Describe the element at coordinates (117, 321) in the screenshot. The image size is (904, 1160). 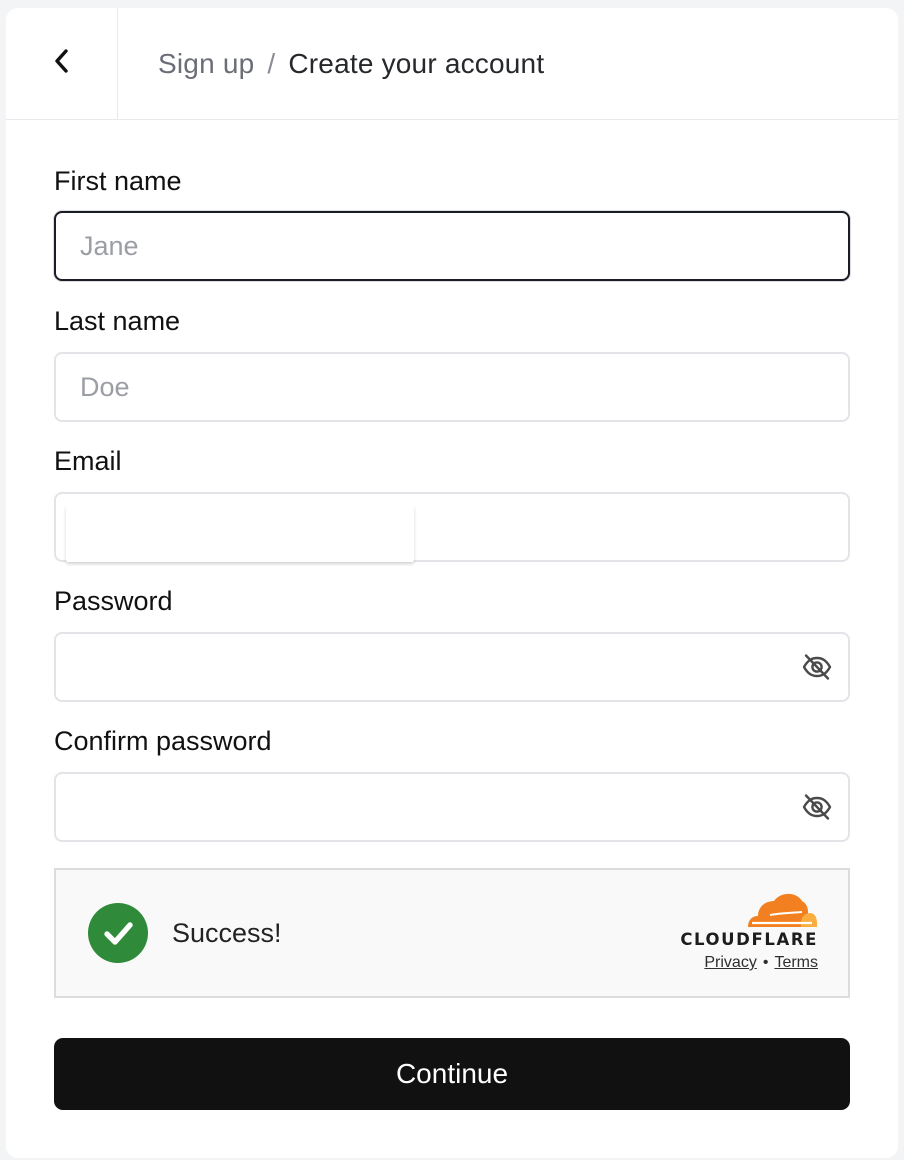
I see `last-name-label: Last name` at that location.